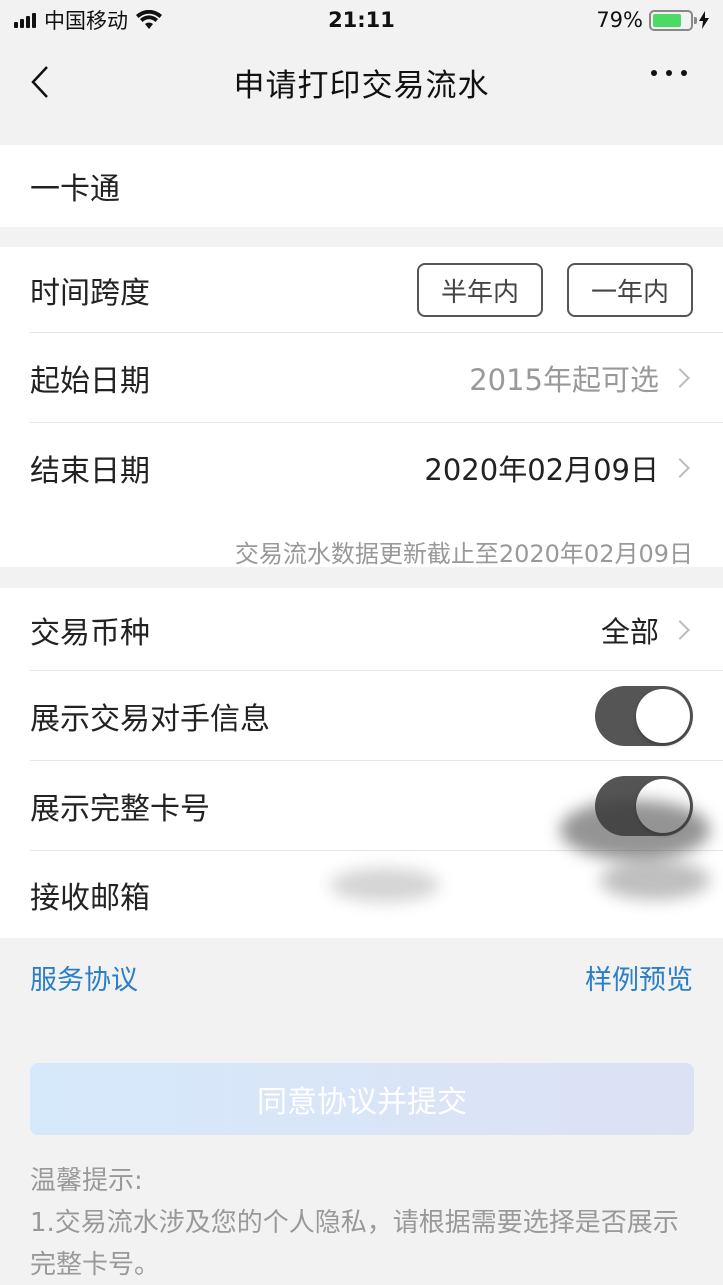 The height and width of the screenshot is (1285, 723). What do you see at coordinates (361, 468) in the screenshot?
I see `end-date-row: 结束日期 2020年02月09日` at bounding box center [361, 468].